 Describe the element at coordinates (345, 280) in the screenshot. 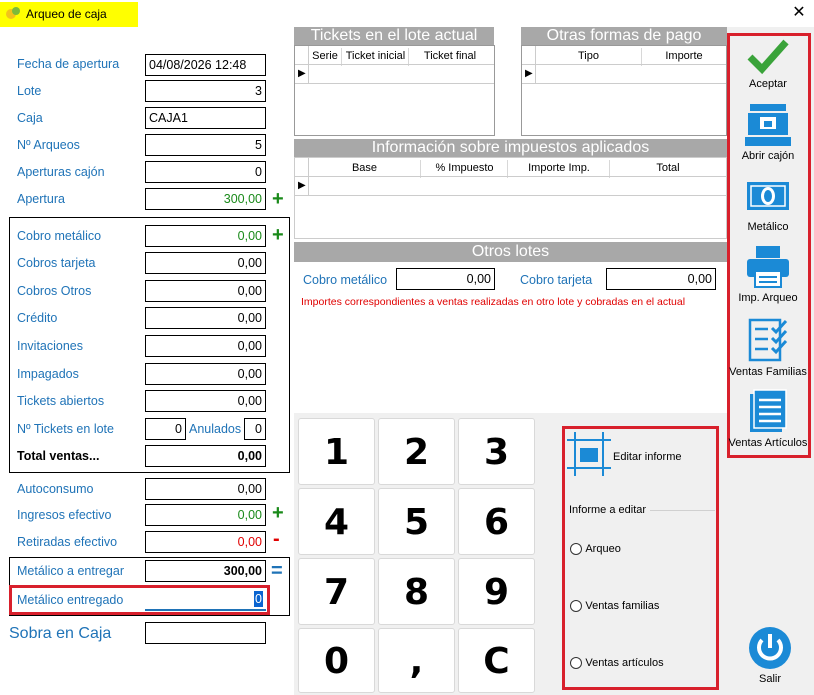

I see `label-otros-cobro-metalico: Cobro metálico` at that location.